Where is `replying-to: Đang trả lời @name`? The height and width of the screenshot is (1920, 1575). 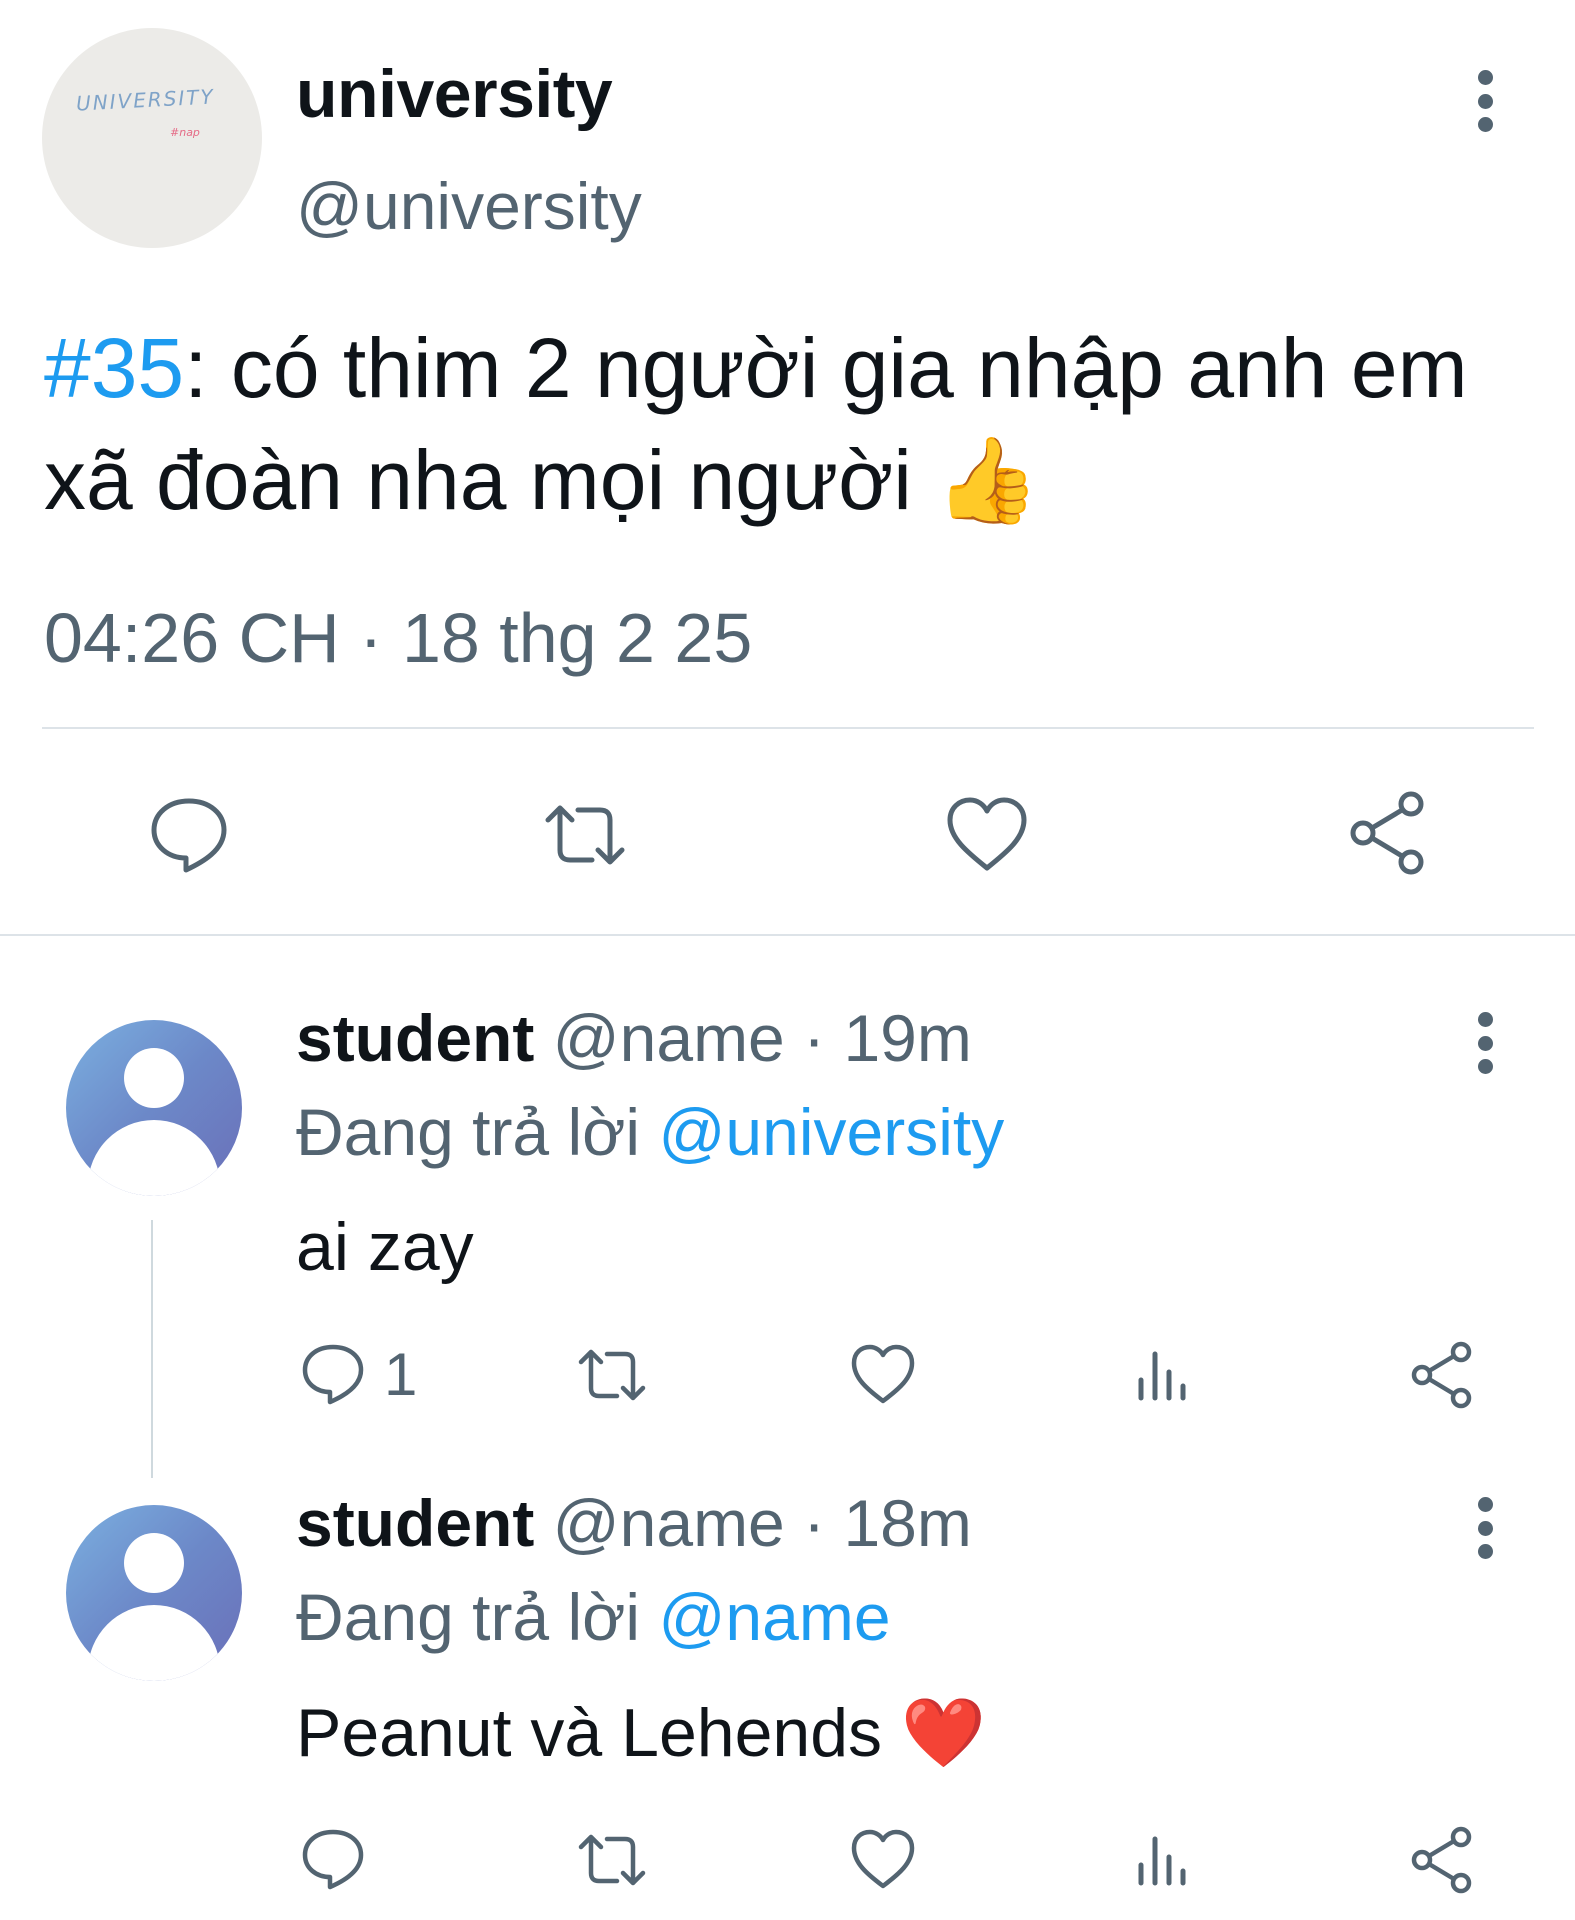 replying-to: Đang trả lời @name is located at coordinates (593, 1617).